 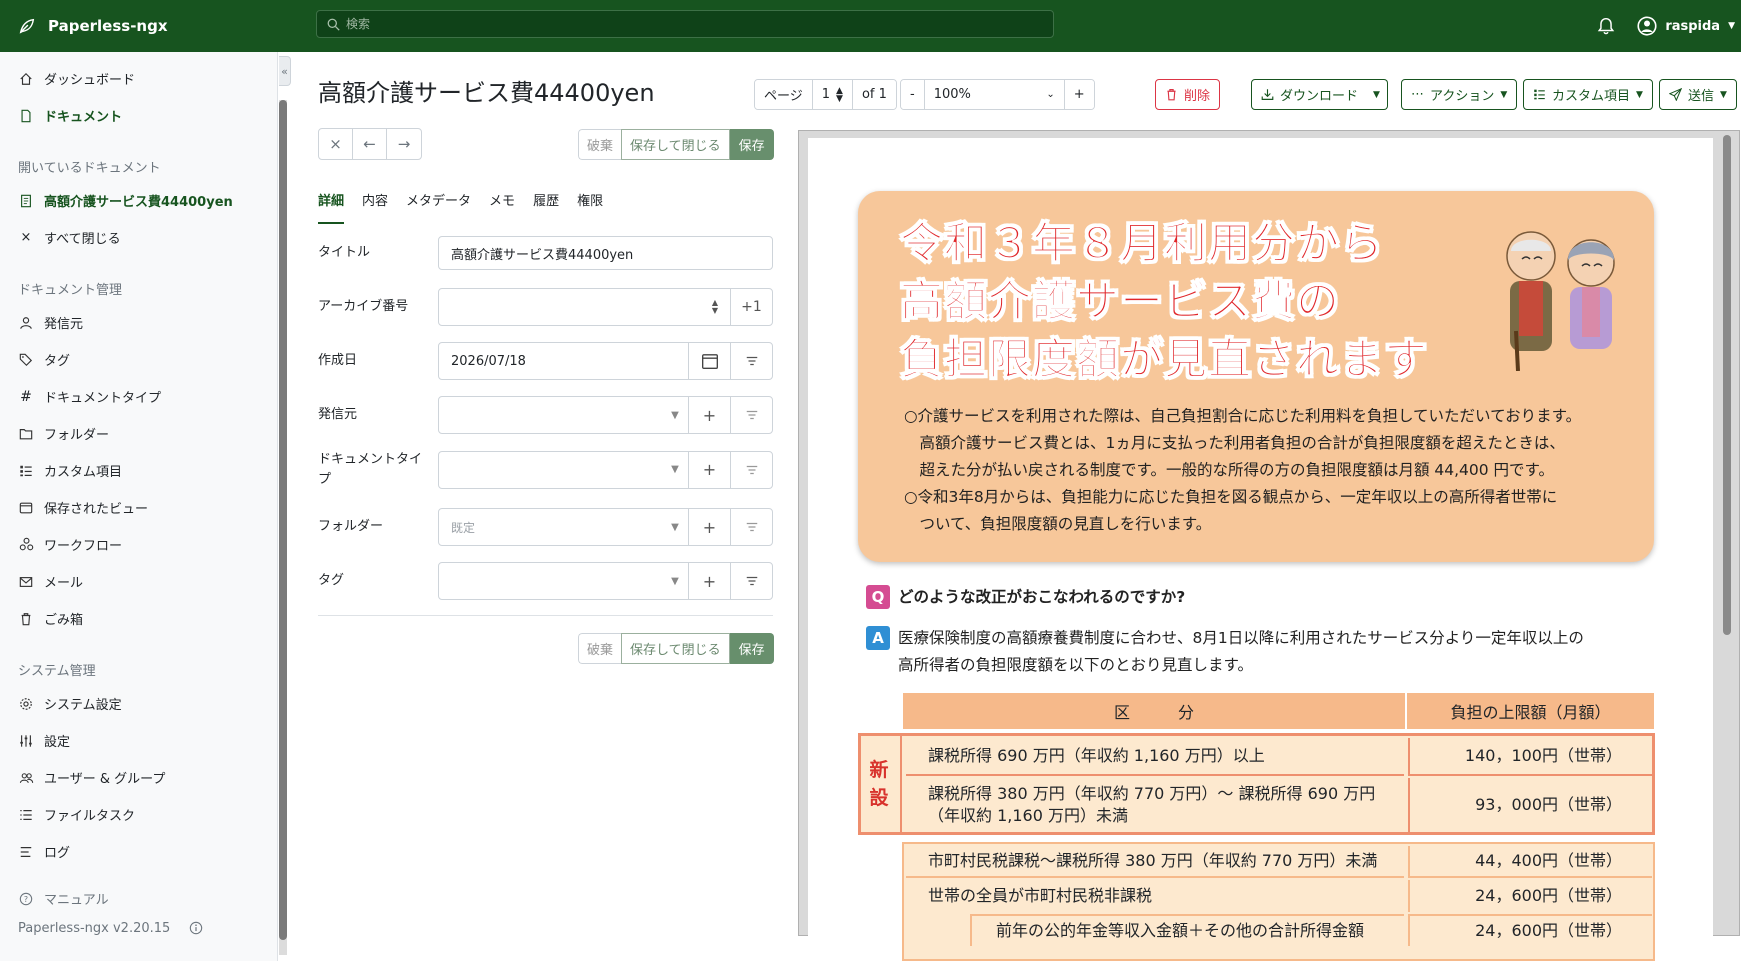 What do you see at coordinates (1686, 26) in the screenshot?
I see `user-menu: raspida ▼` at bounding box center [1686, 26].